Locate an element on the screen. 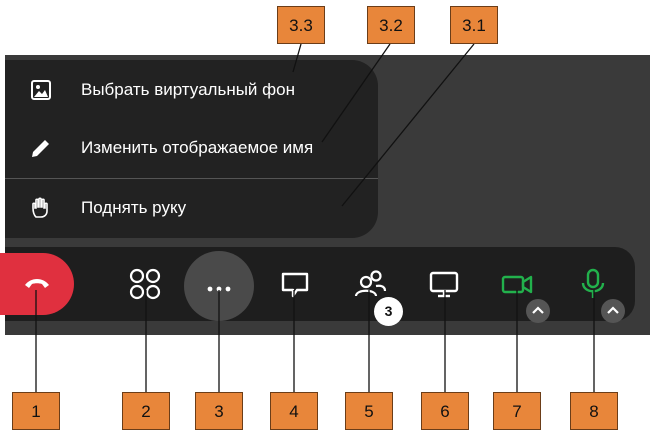 This screenshot has width=650, height=435. phone-hangup-icon is located at coordinates (37, 286).